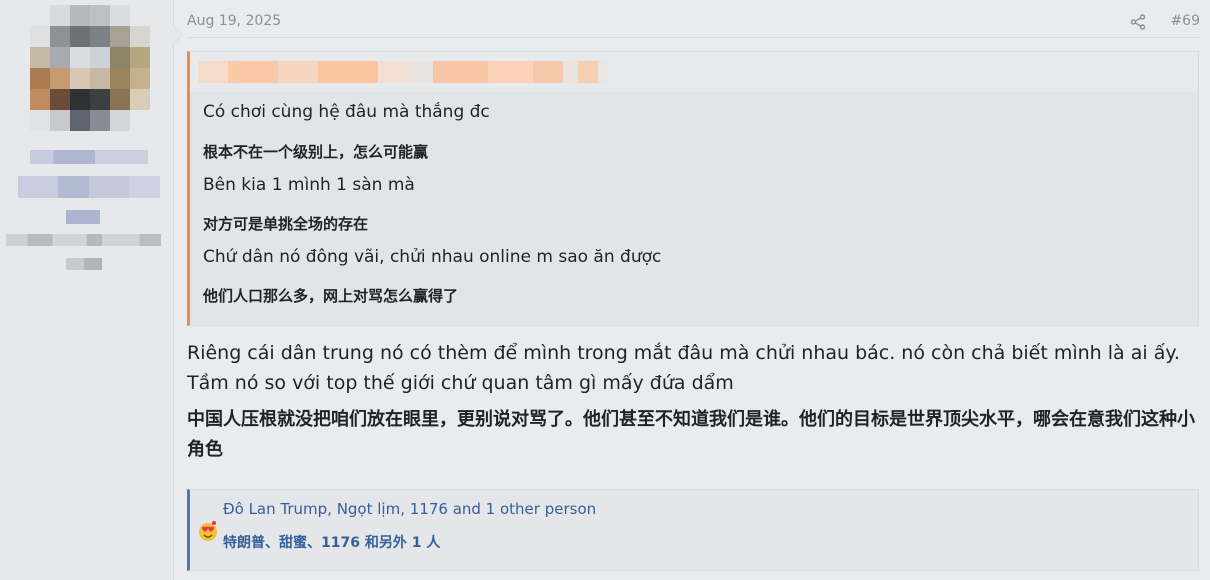  Describe the element at coordinates (331, 542) in the screenshot. I see `reactions-list-translation: 特朗普、甜蜜、1176 和另外 1 人` at that location.